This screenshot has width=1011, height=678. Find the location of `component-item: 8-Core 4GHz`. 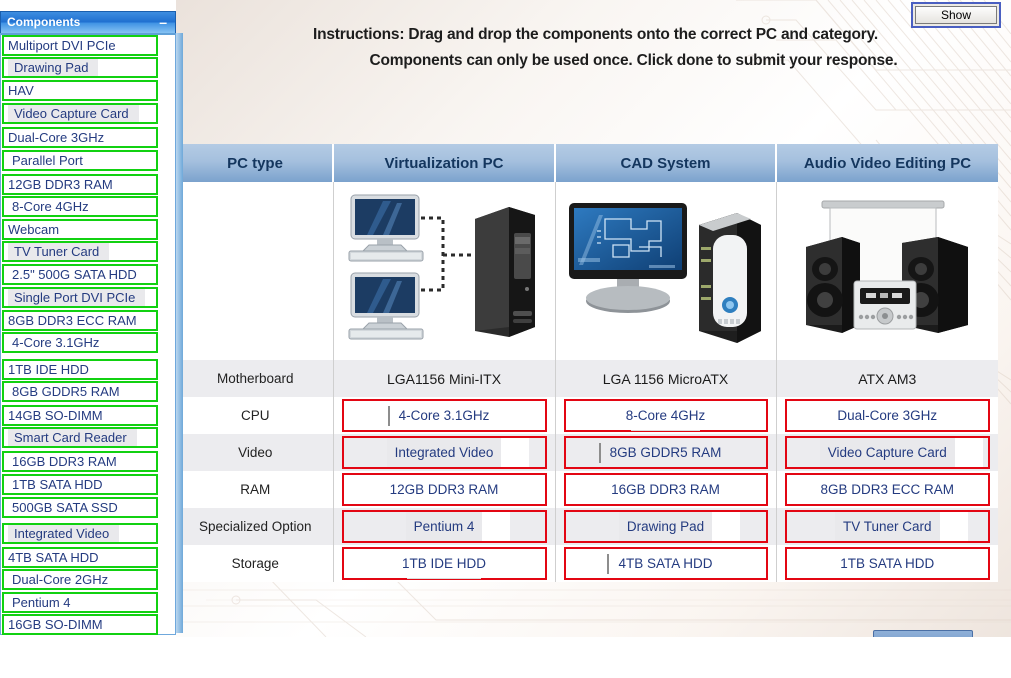

component-item: 8-Core 4GHz is located at coordinates (80, 206).